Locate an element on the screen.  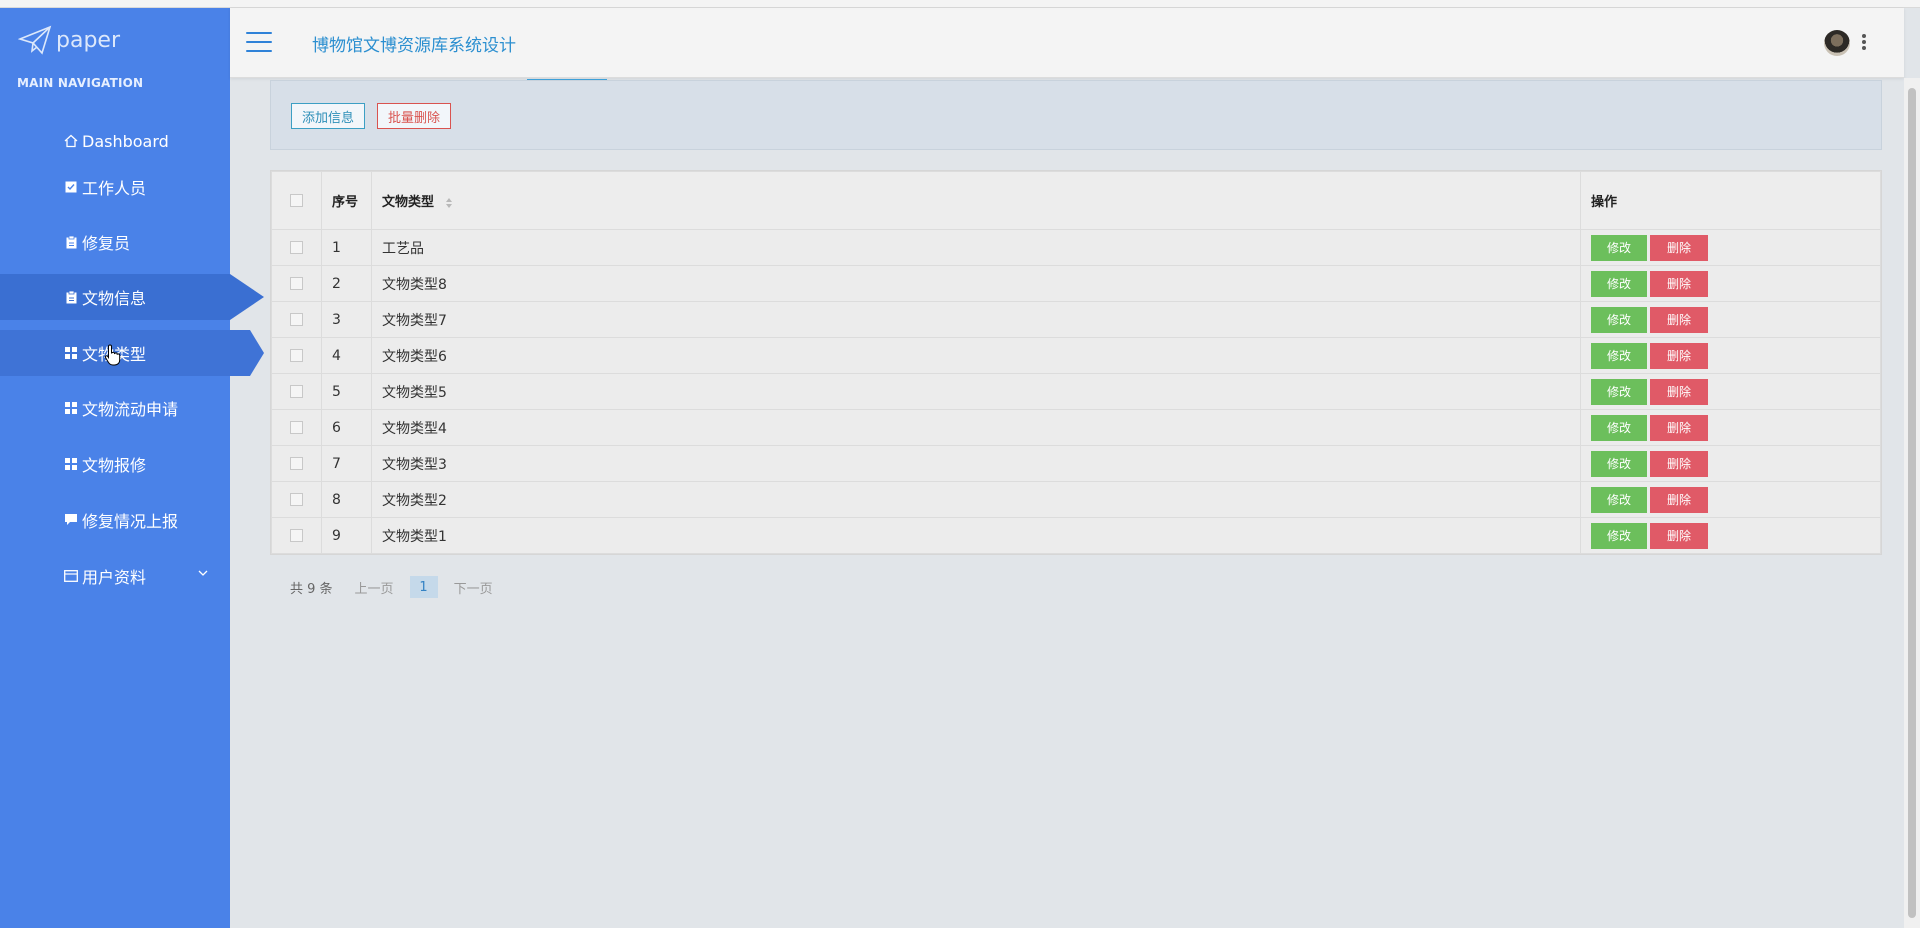
column-header-ops: 操作 is located at coordinates (1730, 200).